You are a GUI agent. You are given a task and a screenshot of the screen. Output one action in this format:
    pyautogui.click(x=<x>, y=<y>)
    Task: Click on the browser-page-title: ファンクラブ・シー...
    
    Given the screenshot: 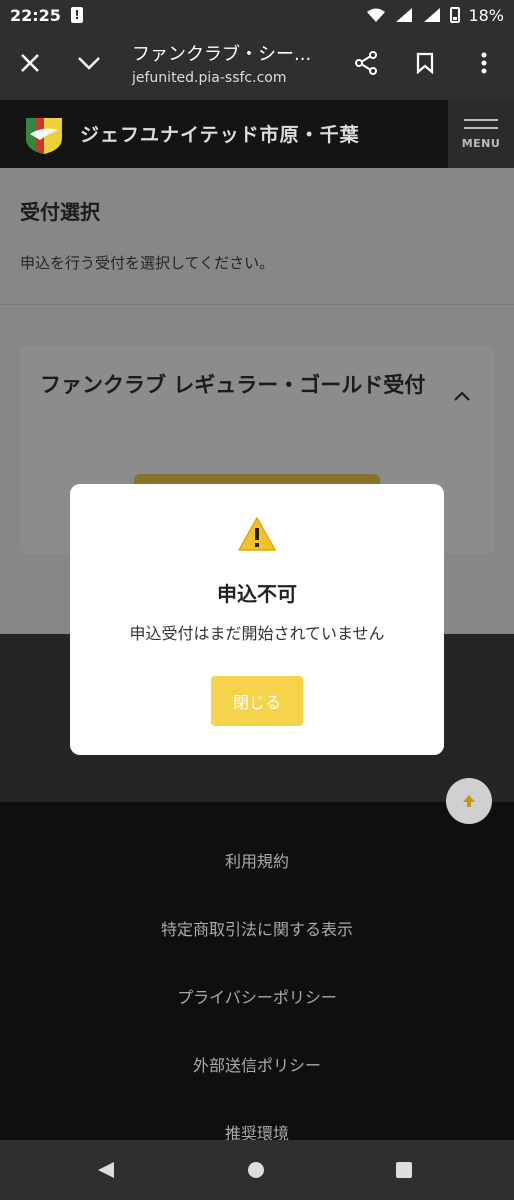 What is the action you would take?
    pyautogui.click(x=222, y=54)
    